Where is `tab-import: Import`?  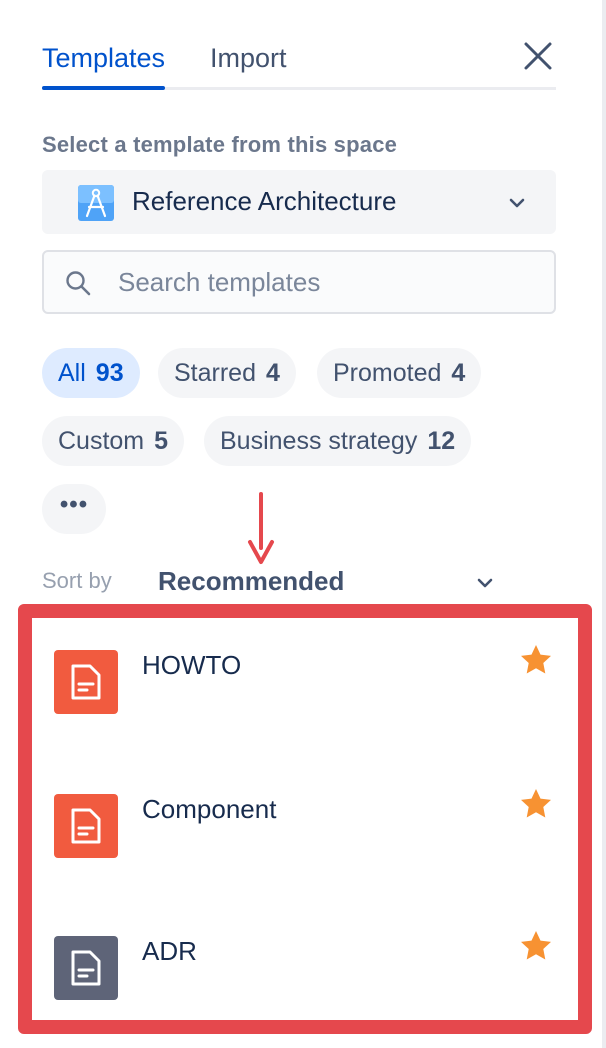 tab-import: Import is located at coordinates (248, 65).